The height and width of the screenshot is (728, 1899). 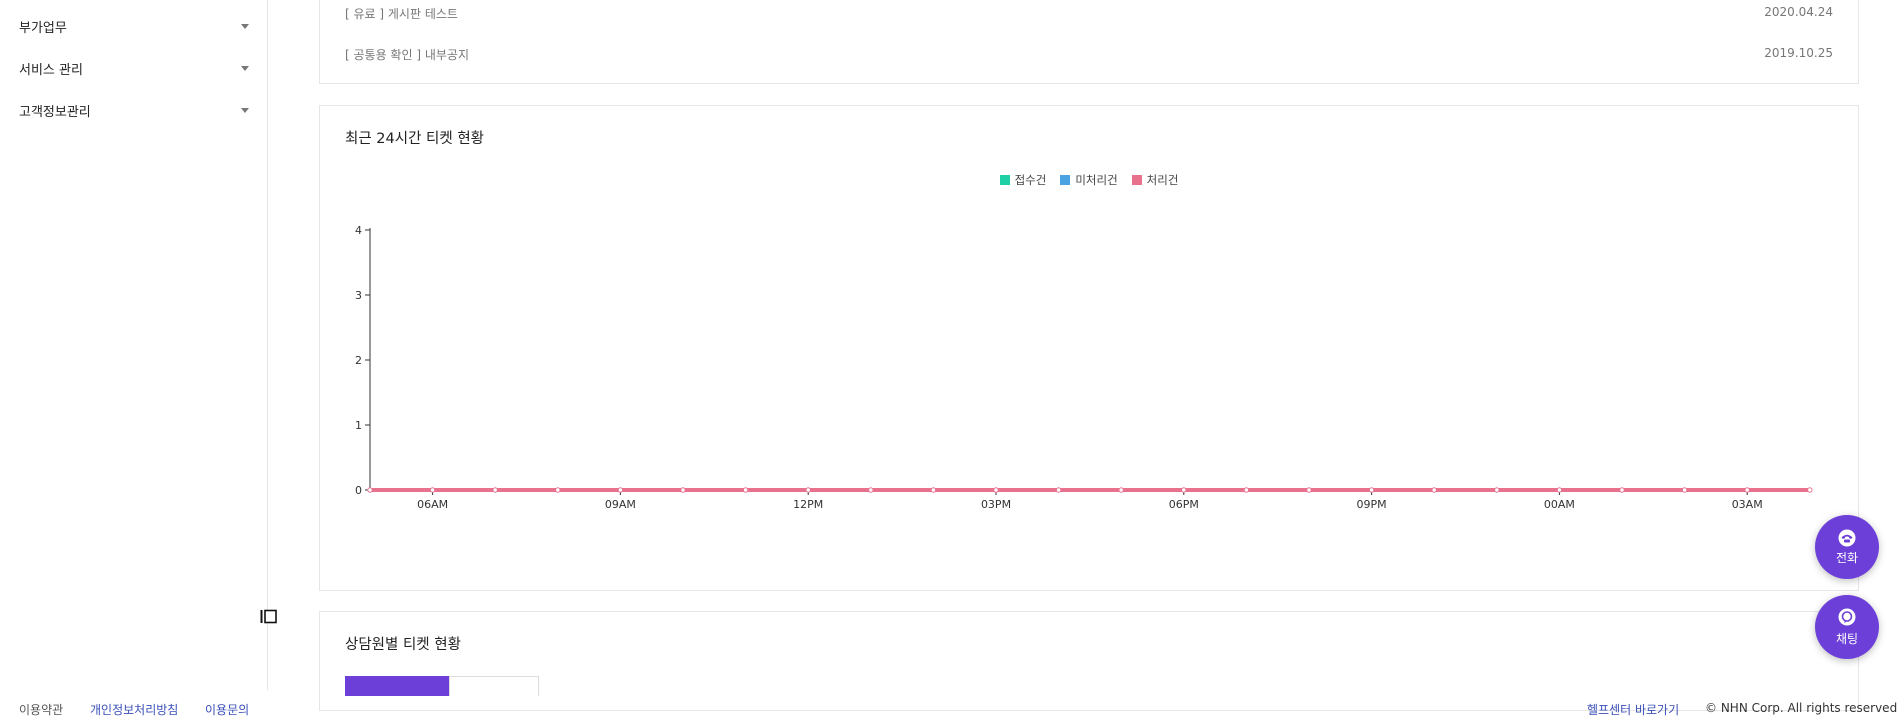 I want to click on sidebar-item-customer-info: 고객정보관리, so click(x=134, y=110).